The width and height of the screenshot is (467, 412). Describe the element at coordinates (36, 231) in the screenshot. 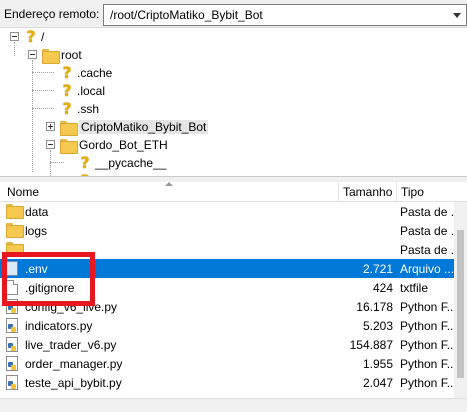

I see `file-name: logs` at that location.